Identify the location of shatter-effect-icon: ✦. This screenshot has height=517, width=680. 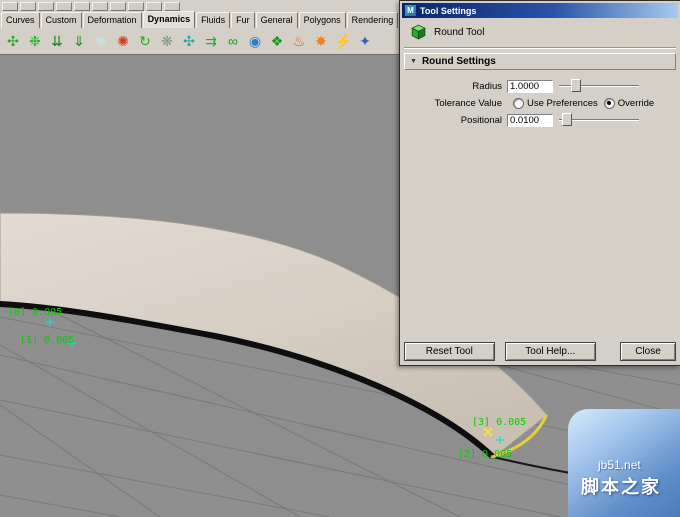
(365, 41).